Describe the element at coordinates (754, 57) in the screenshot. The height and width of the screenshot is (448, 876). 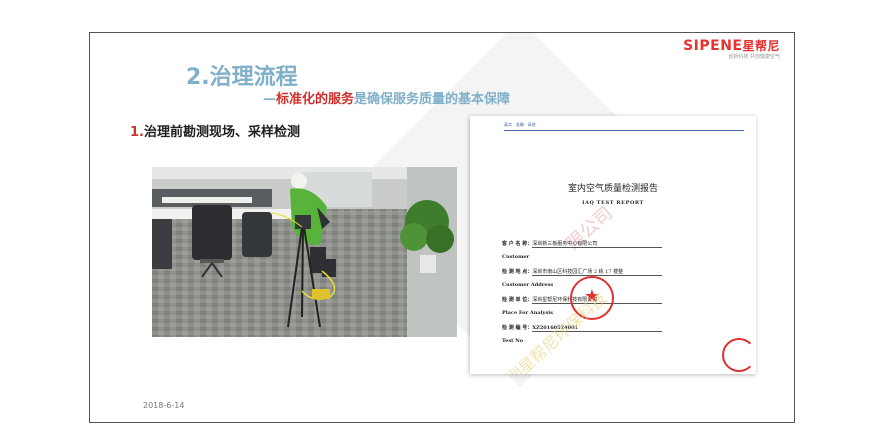
I see `brand-tagline: 创新科技 共创健康空气` at that location.